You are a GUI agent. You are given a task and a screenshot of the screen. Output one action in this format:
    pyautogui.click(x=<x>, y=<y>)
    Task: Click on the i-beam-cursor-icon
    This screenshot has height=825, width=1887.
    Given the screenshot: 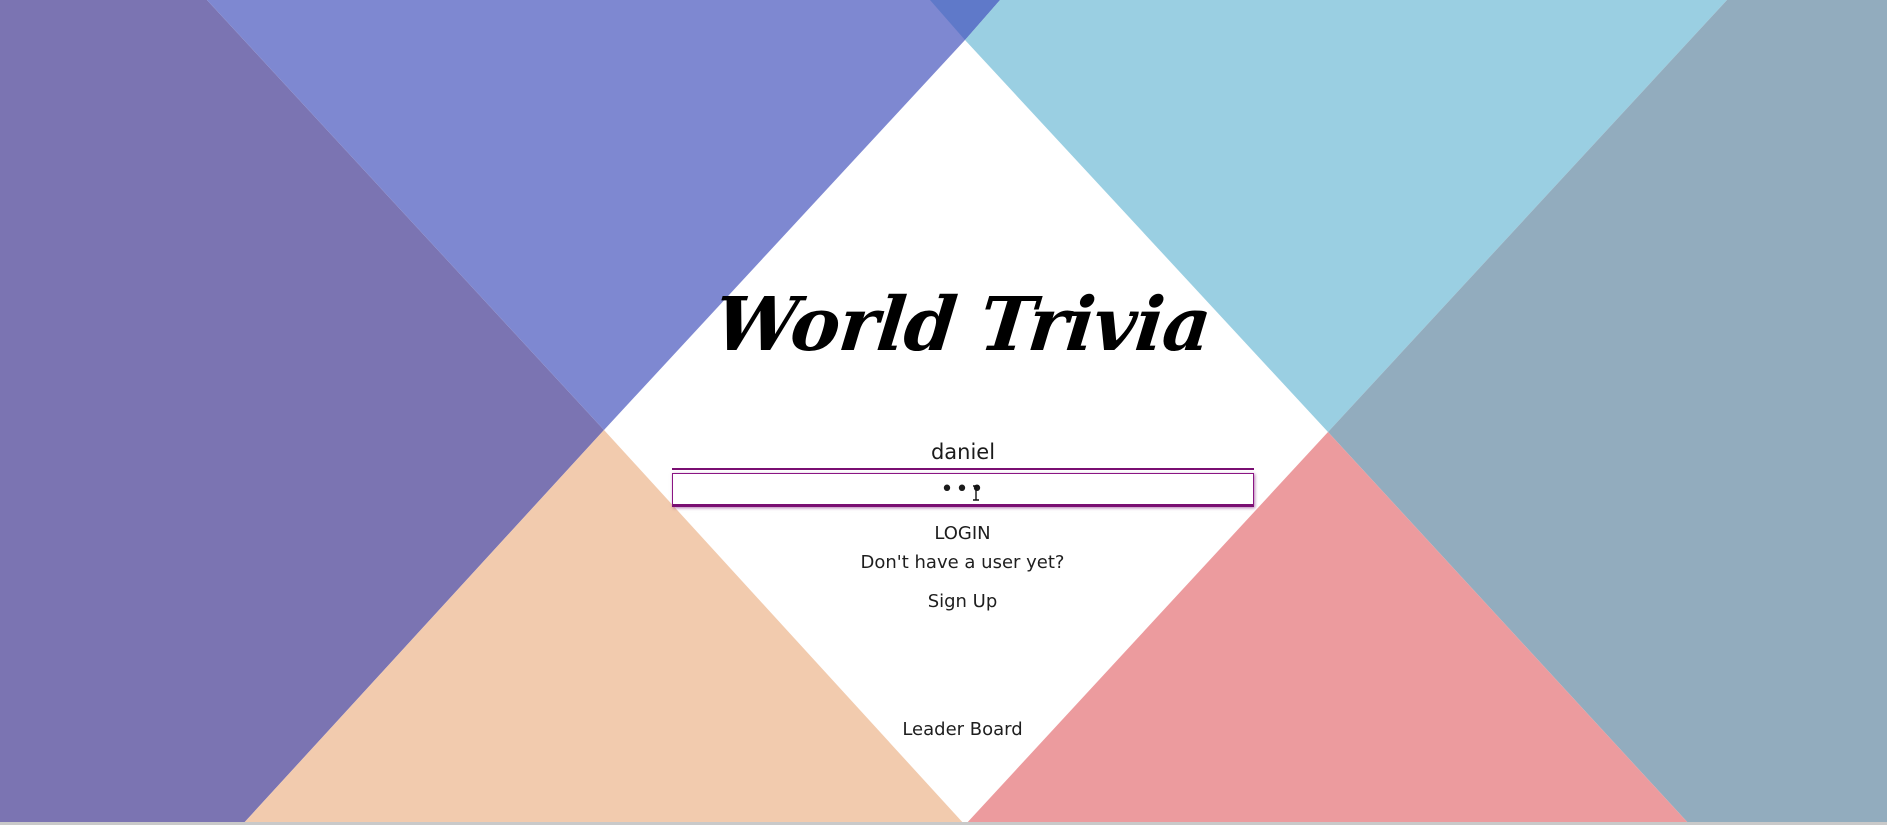 What is the action you would take?
    pyautogui.click(x=976, y=493)
    